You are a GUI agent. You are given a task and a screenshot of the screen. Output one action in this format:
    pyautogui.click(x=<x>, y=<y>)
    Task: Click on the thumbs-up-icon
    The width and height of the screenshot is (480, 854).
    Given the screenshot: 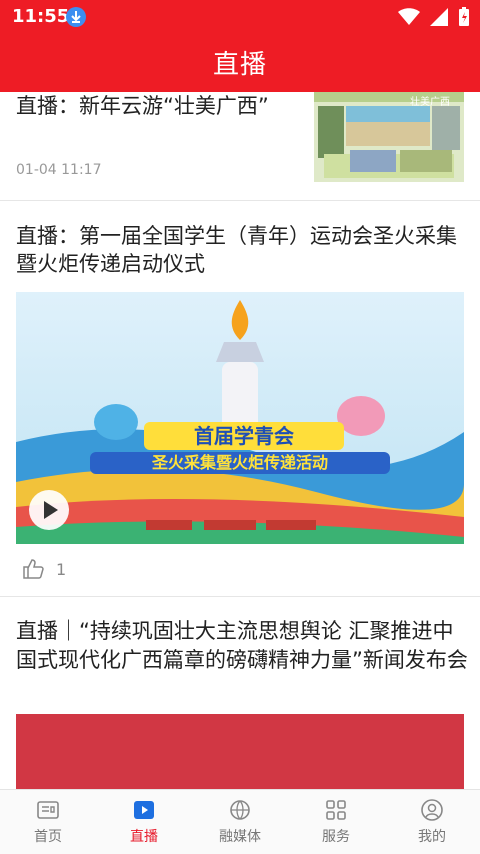 What is the action you would take?
    pyautogui.click(x=33, y=569)
    